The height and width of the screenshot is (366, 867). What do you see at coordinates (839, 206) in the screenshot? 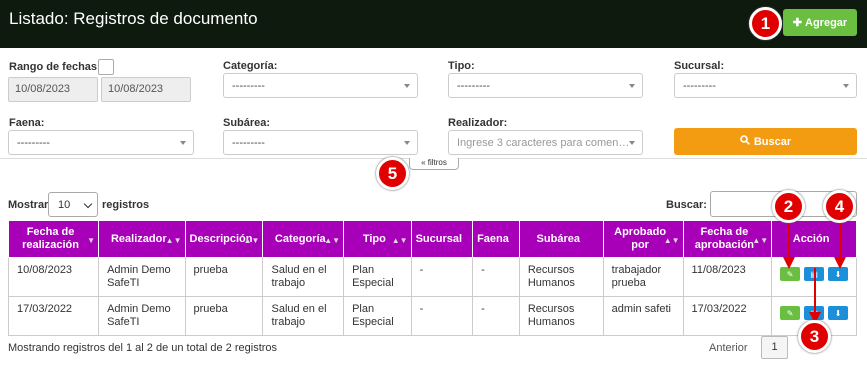
I see `callout-4: 4` at bounding box center [839, 206].